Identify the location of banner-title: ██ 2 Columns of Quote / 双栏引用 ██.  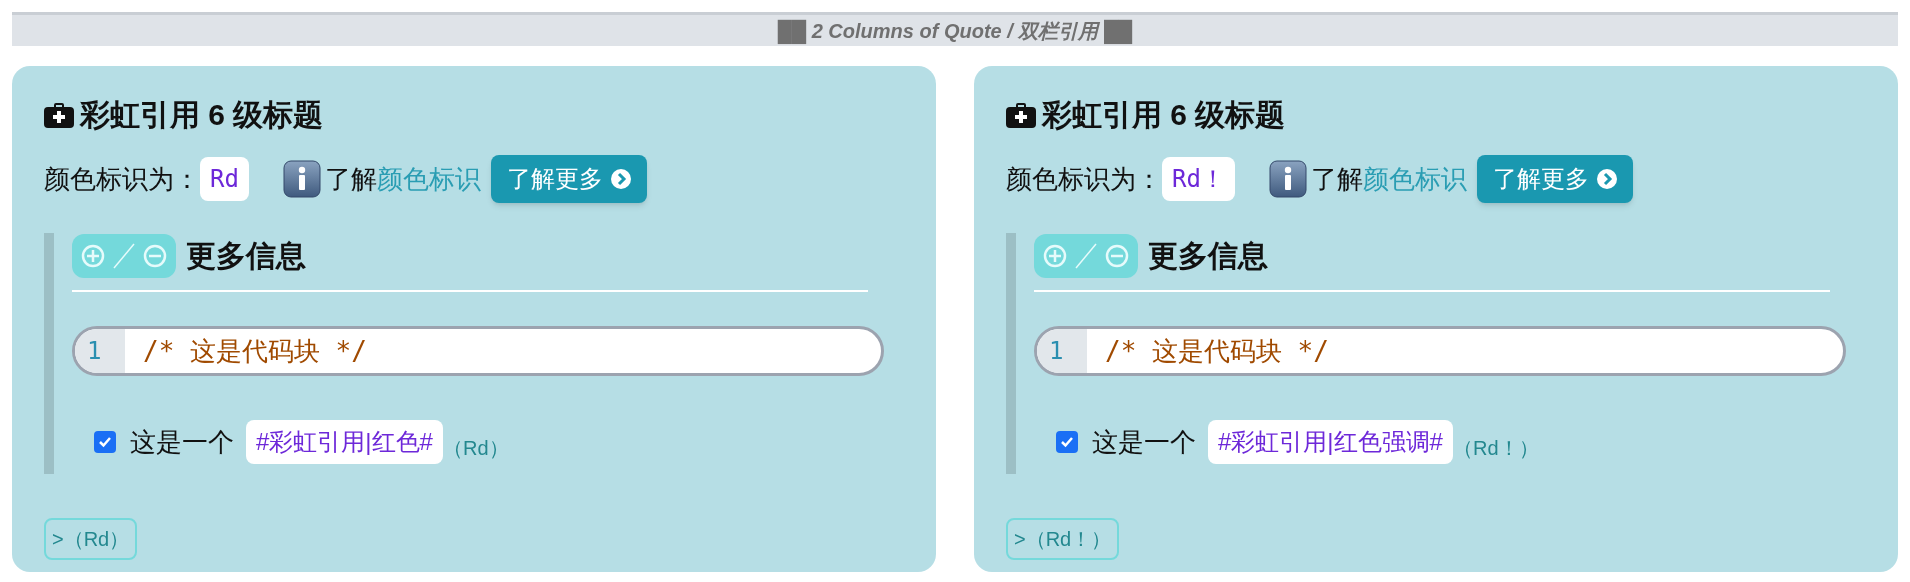
(955, 32).